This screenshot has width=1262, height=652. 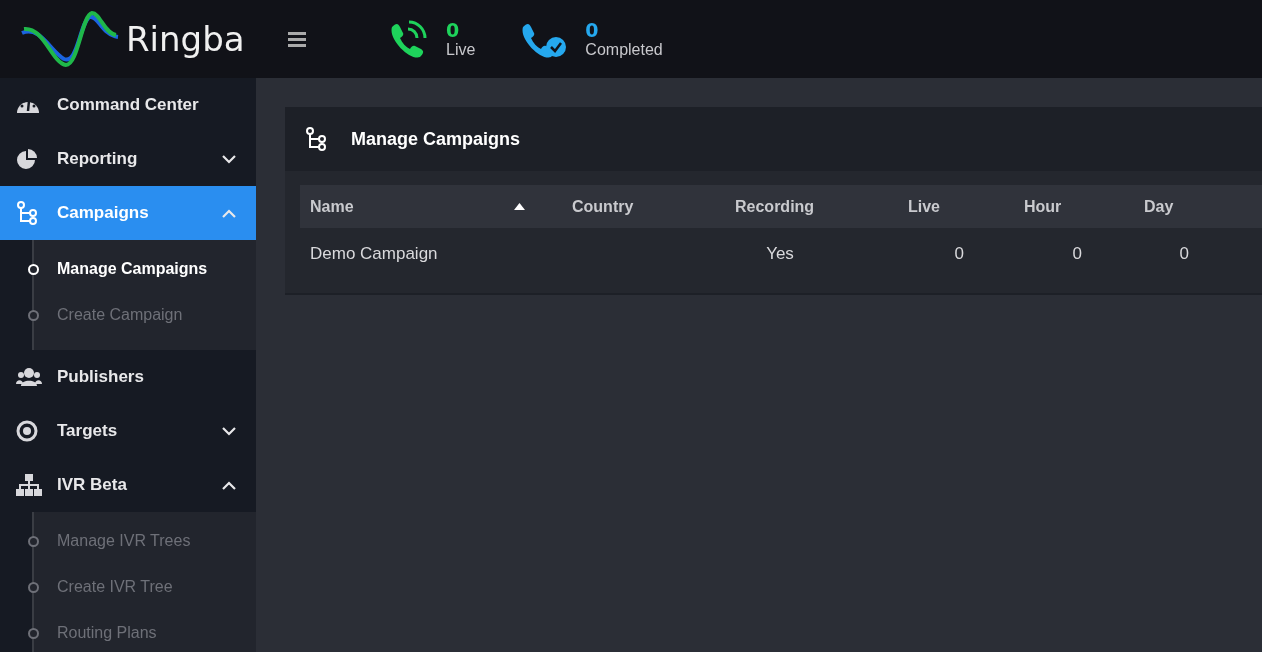 What do you see at coordinates (374, 253) in the screenshot?
I see `table-cell: Demo Campaign` at bounding box center [374, 253].